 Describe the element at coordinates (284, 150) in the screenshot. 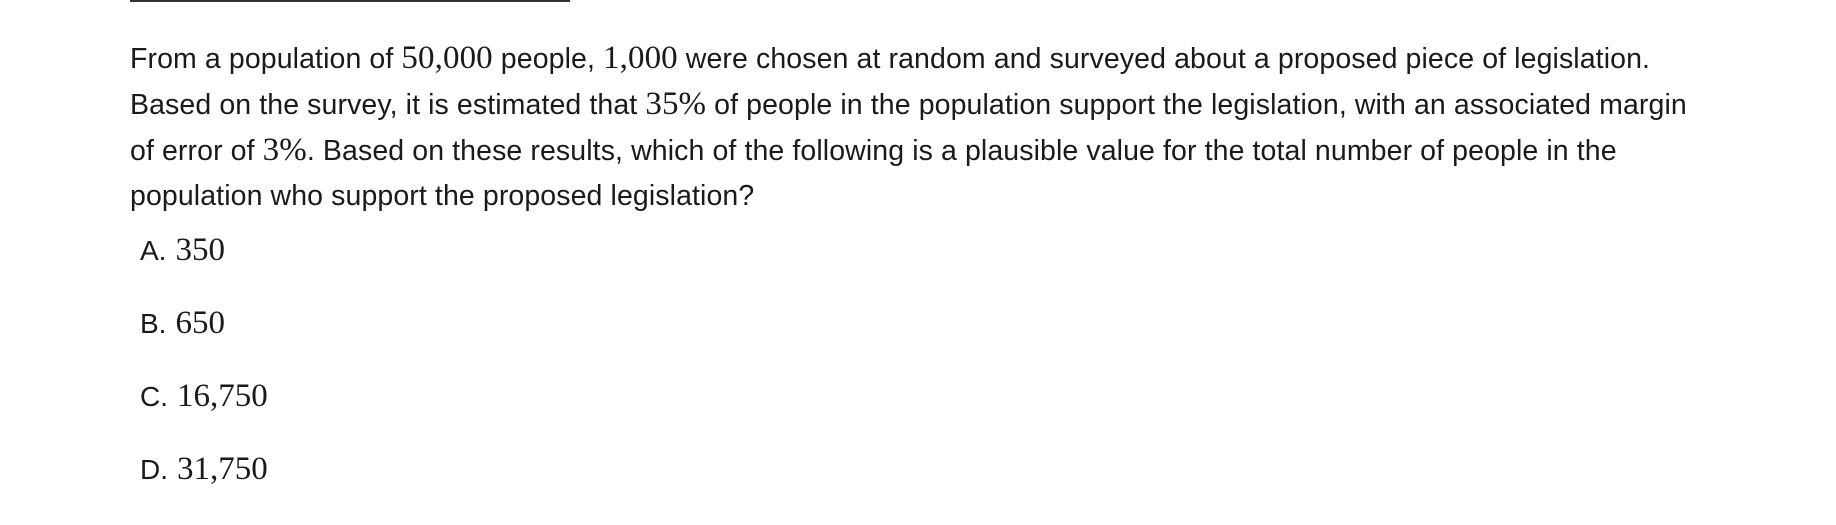

I see `margin-value: 3%` at that location.